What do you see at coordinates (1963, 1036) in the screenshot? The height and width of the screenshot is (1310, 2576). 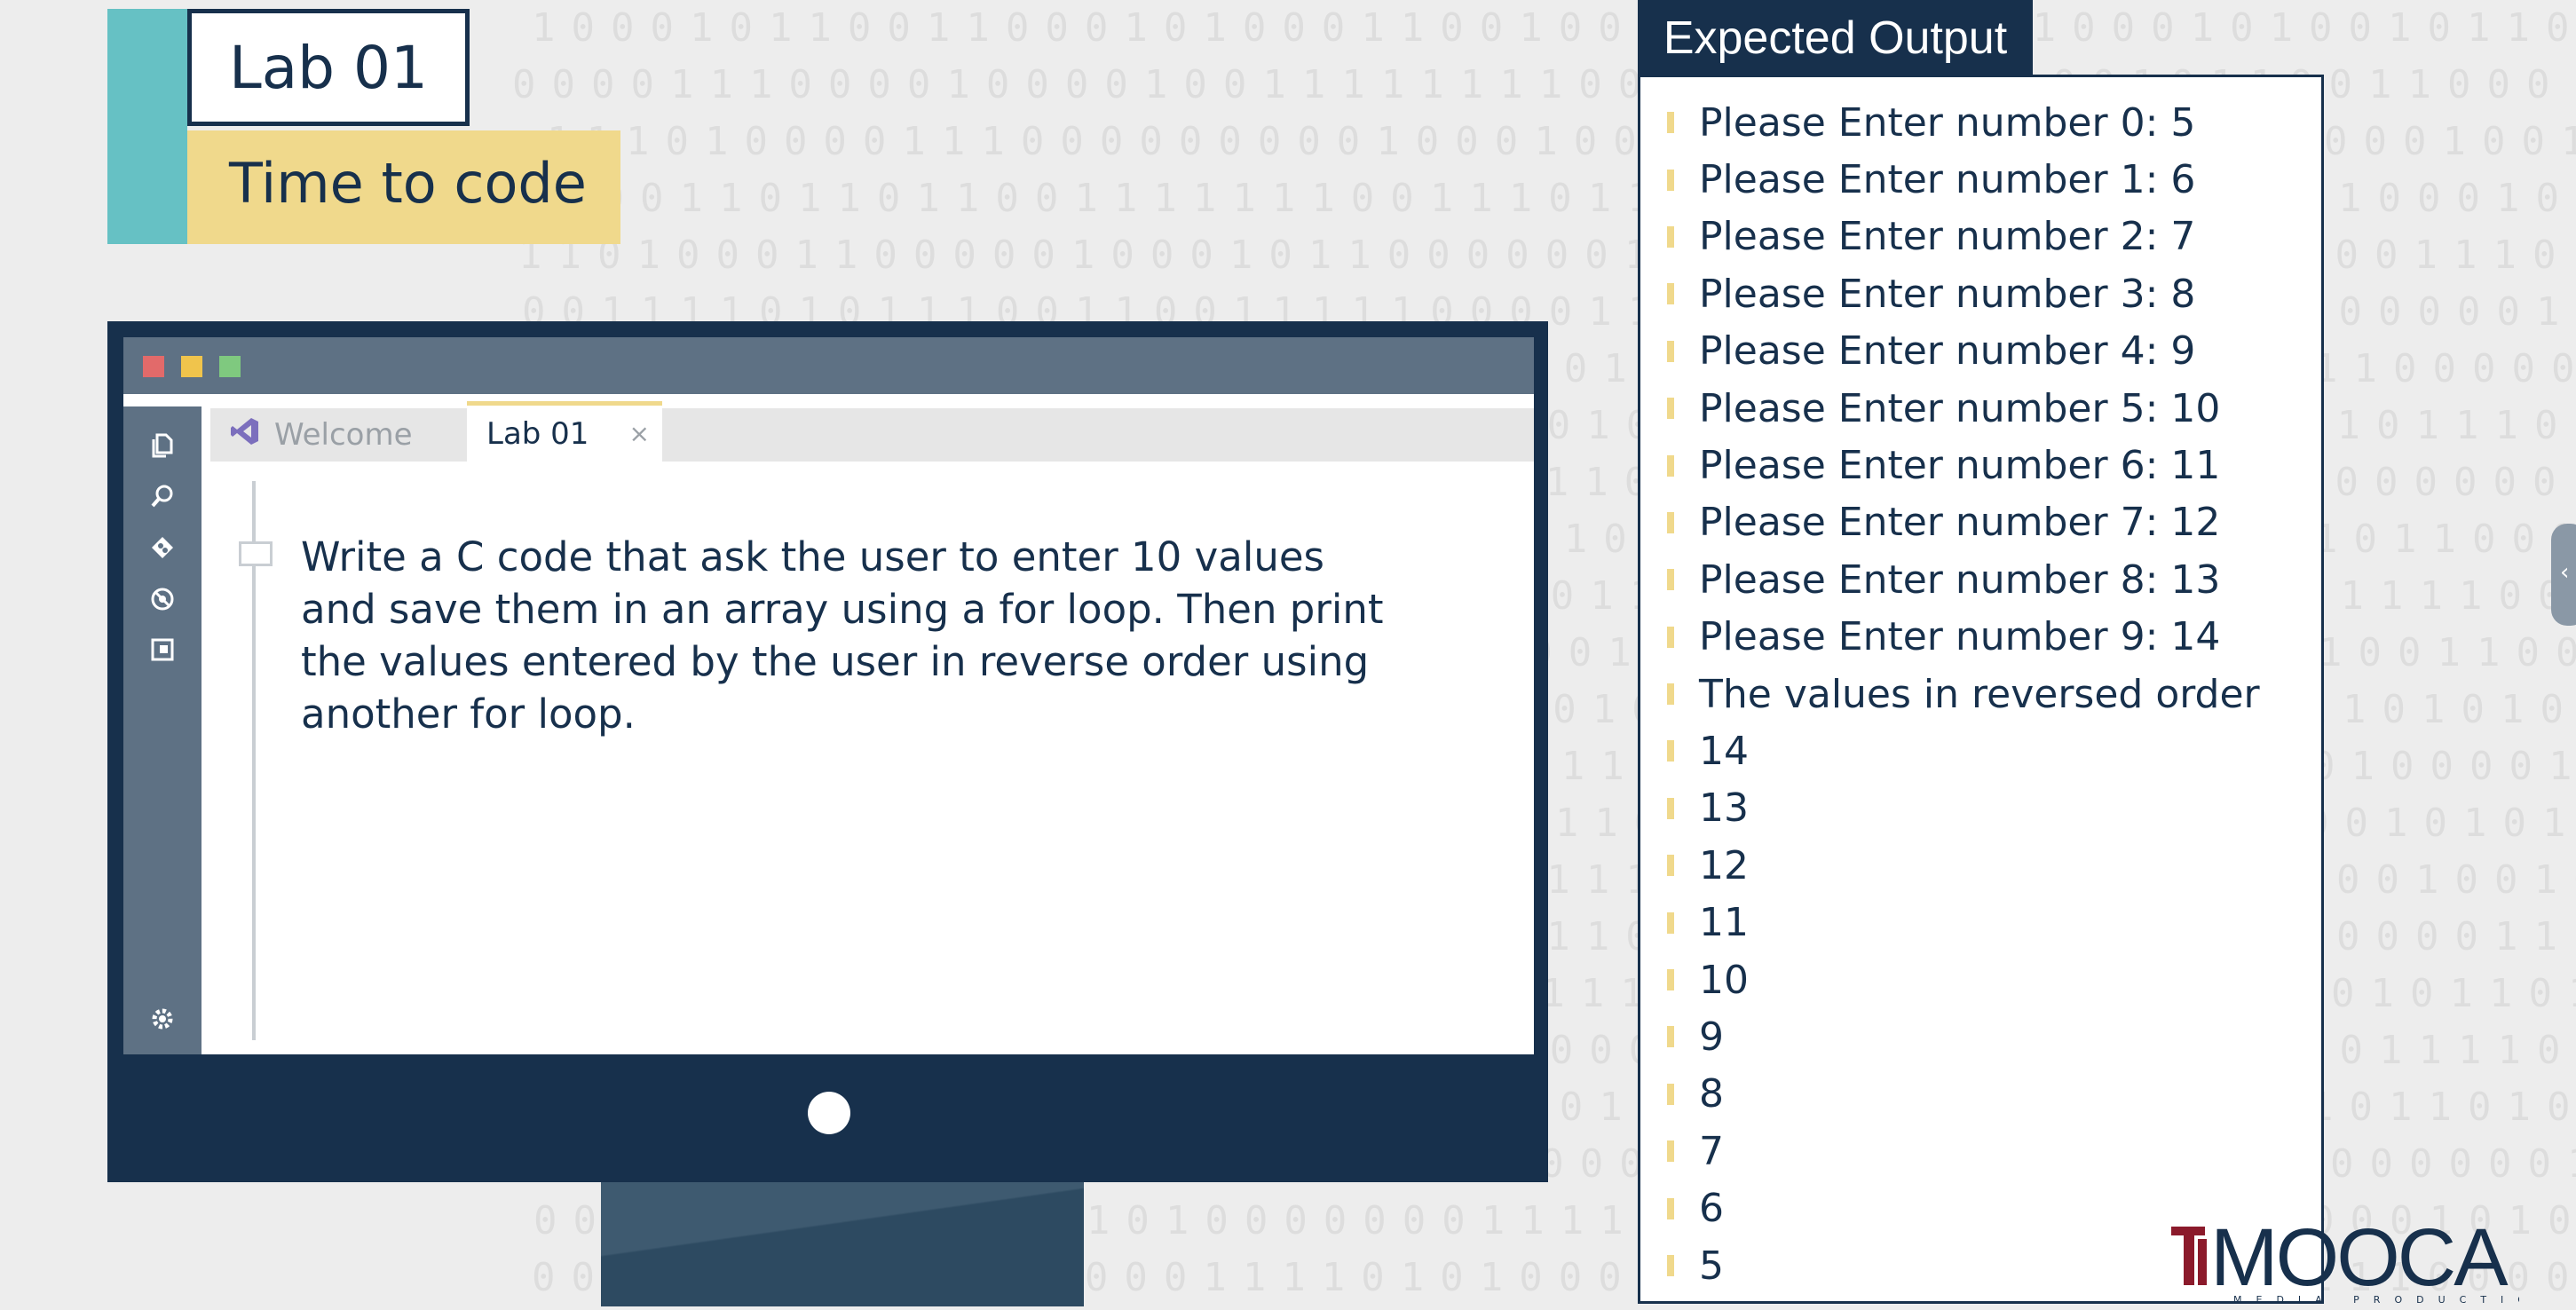 I see `output-line: 9` at bounding box center [1963, 1036].